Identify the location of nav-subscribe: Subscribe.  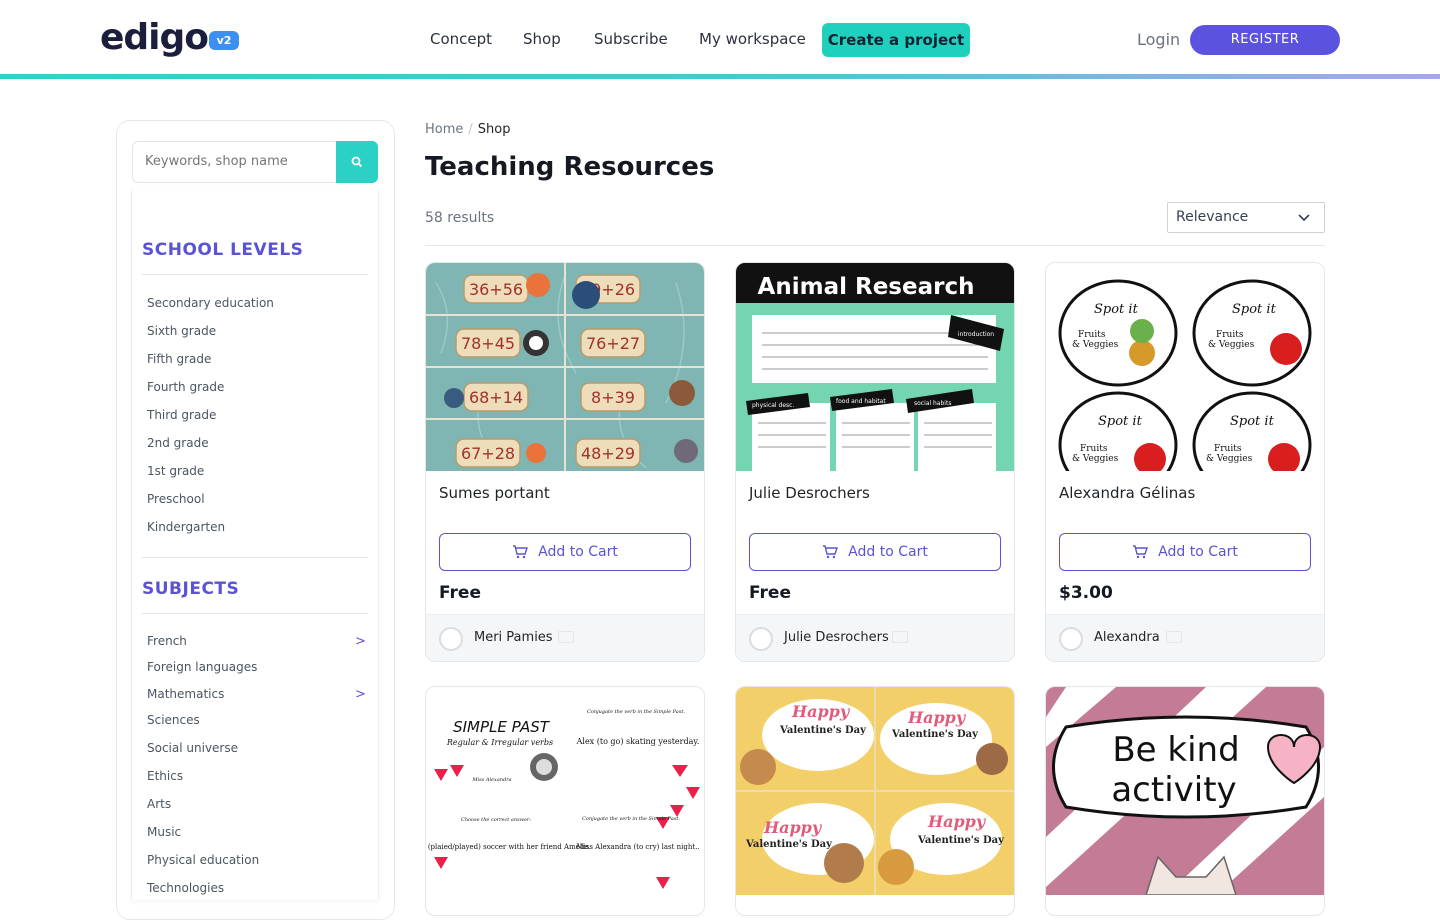
(631, 39).